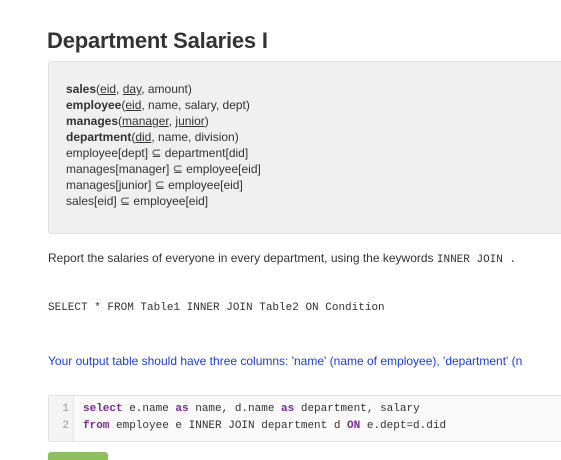 This screenshot has height=460, width=561. Describe the element at coordinates (65, 409) in the screenshot. I see `line-number: 1` at that location.